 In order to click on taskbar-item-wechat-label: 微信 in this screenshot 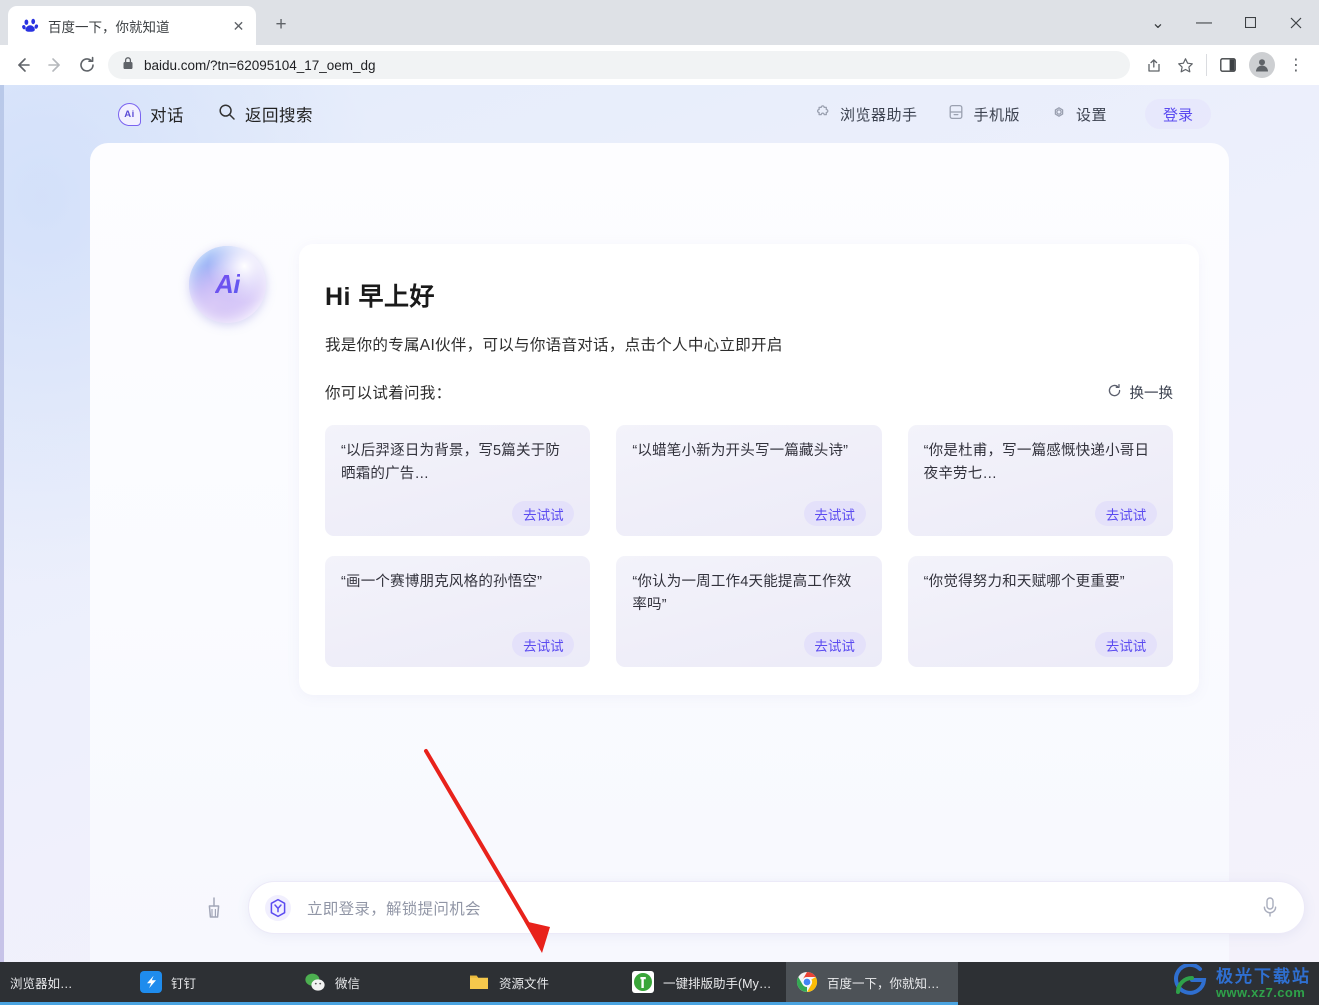, I will do `click(348, 983)`.